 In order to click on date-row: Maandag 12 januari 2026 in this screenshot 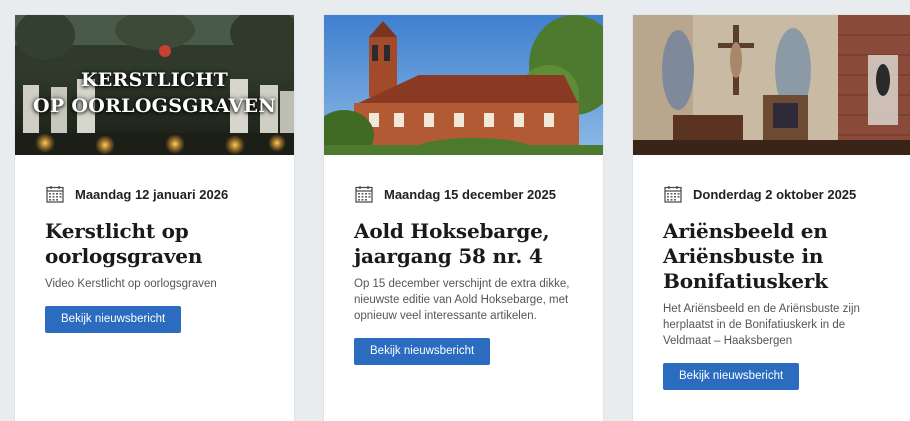, I will do `click(154, 194)`.